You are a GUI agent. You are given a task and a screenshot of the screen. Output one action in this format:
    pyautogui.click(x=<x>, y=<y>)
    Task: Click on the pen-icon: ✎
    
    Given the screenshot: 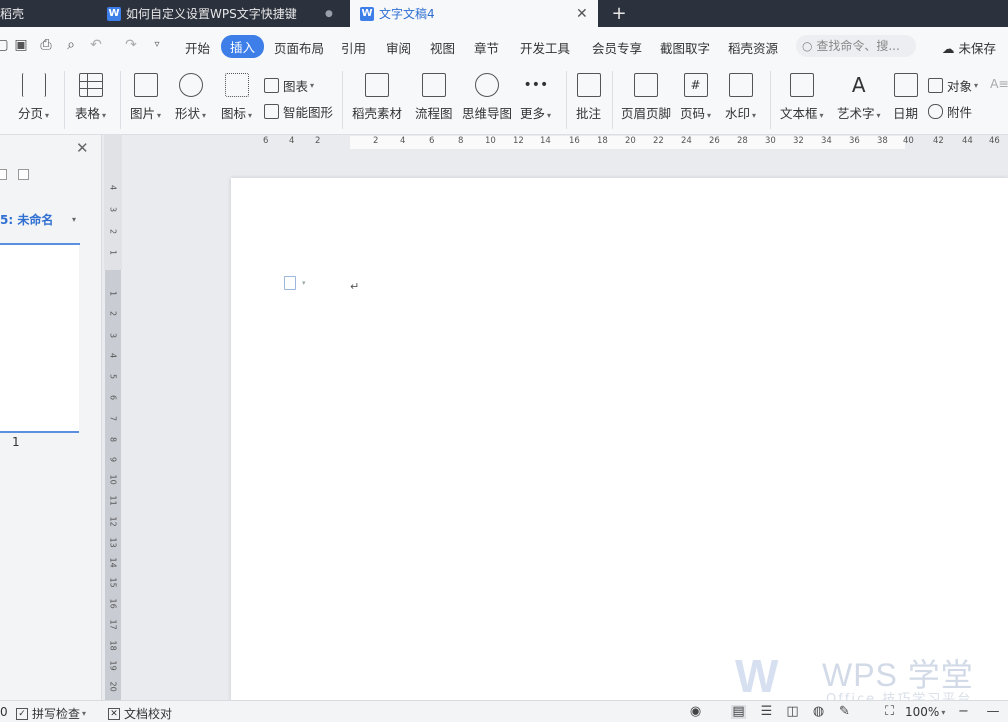 What is the action you would take?
    pyautogui.click(x=844, y=712)
    